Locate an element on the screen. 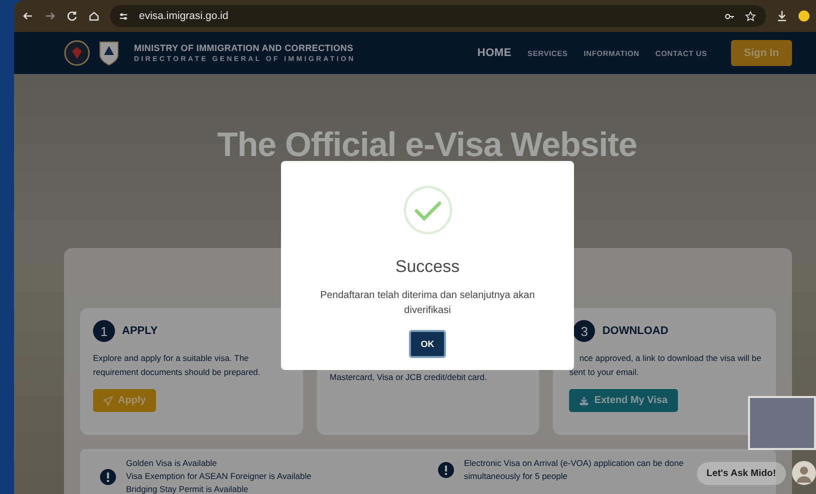 The width and height of the screenshot is (816, 494). step-number: 3 is located at coordinates (584, 331).